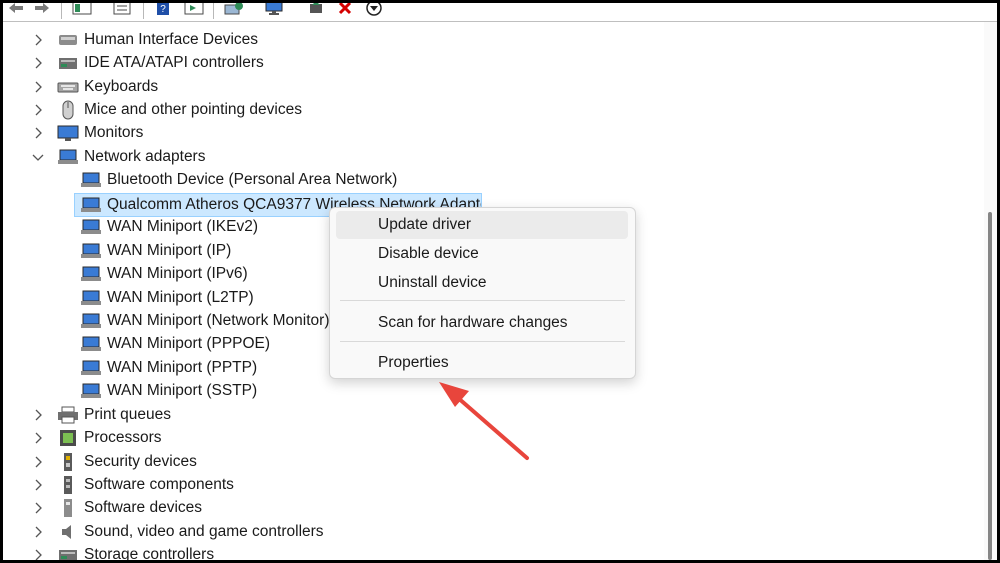  I want to click on annotation-arrow-icon, so click(484, 421).